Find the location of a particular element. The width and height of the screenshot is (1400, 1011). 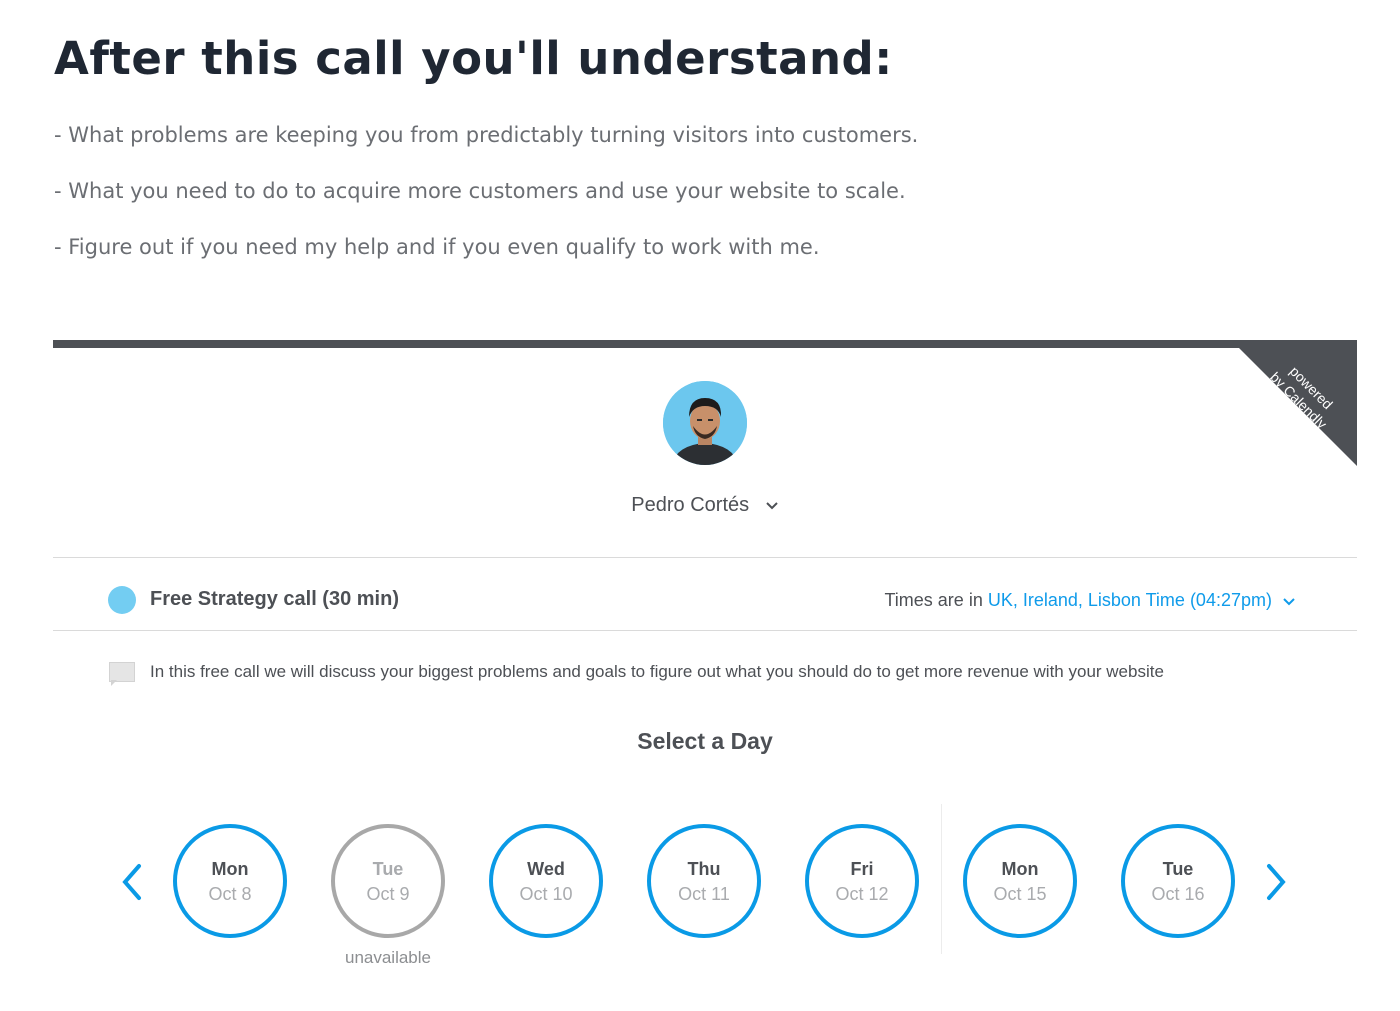

chevron-right-icon is located at coordinates (1275, 882).